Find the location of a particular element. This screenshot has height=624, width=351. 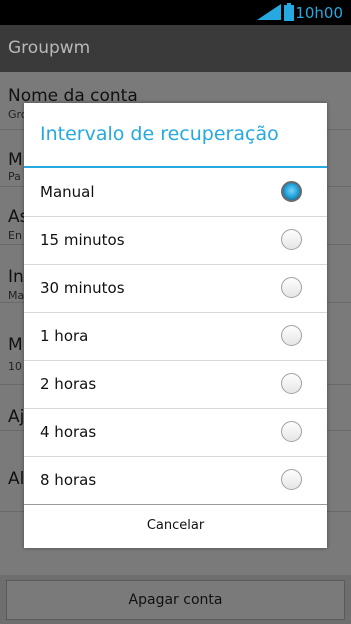

bottom-bar: Apagar conta is located at coordinates (175, 599).